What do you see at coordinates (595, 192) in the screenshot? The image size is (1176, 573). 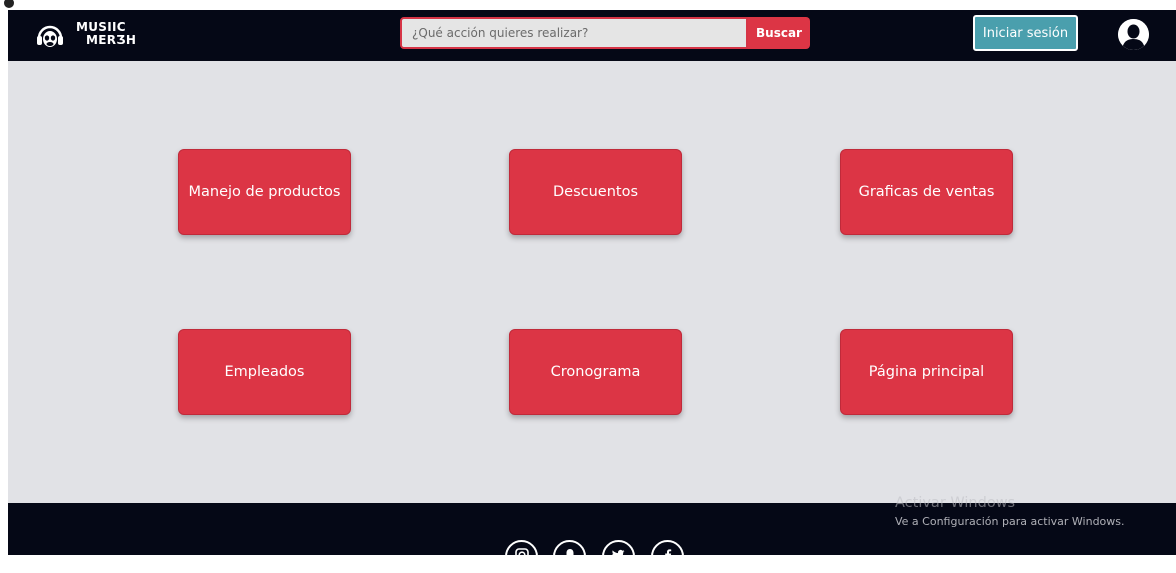 I see `tile-descuentos: Descuentos` at bounding box center [595, 192].